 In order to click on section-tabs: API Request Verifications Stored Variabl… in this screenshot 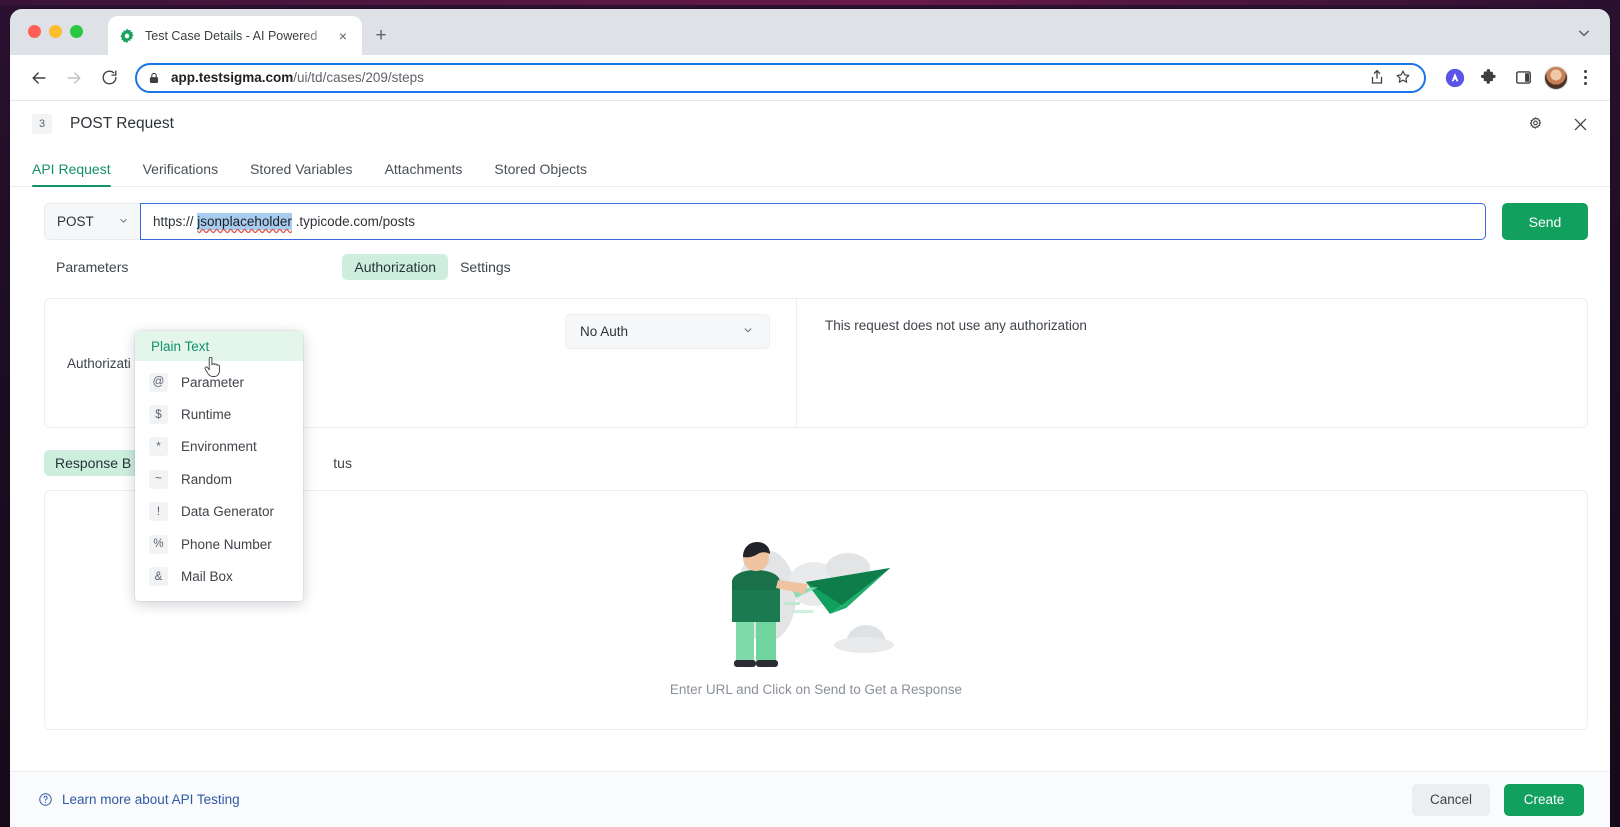, I will do `click(810, 167)`.